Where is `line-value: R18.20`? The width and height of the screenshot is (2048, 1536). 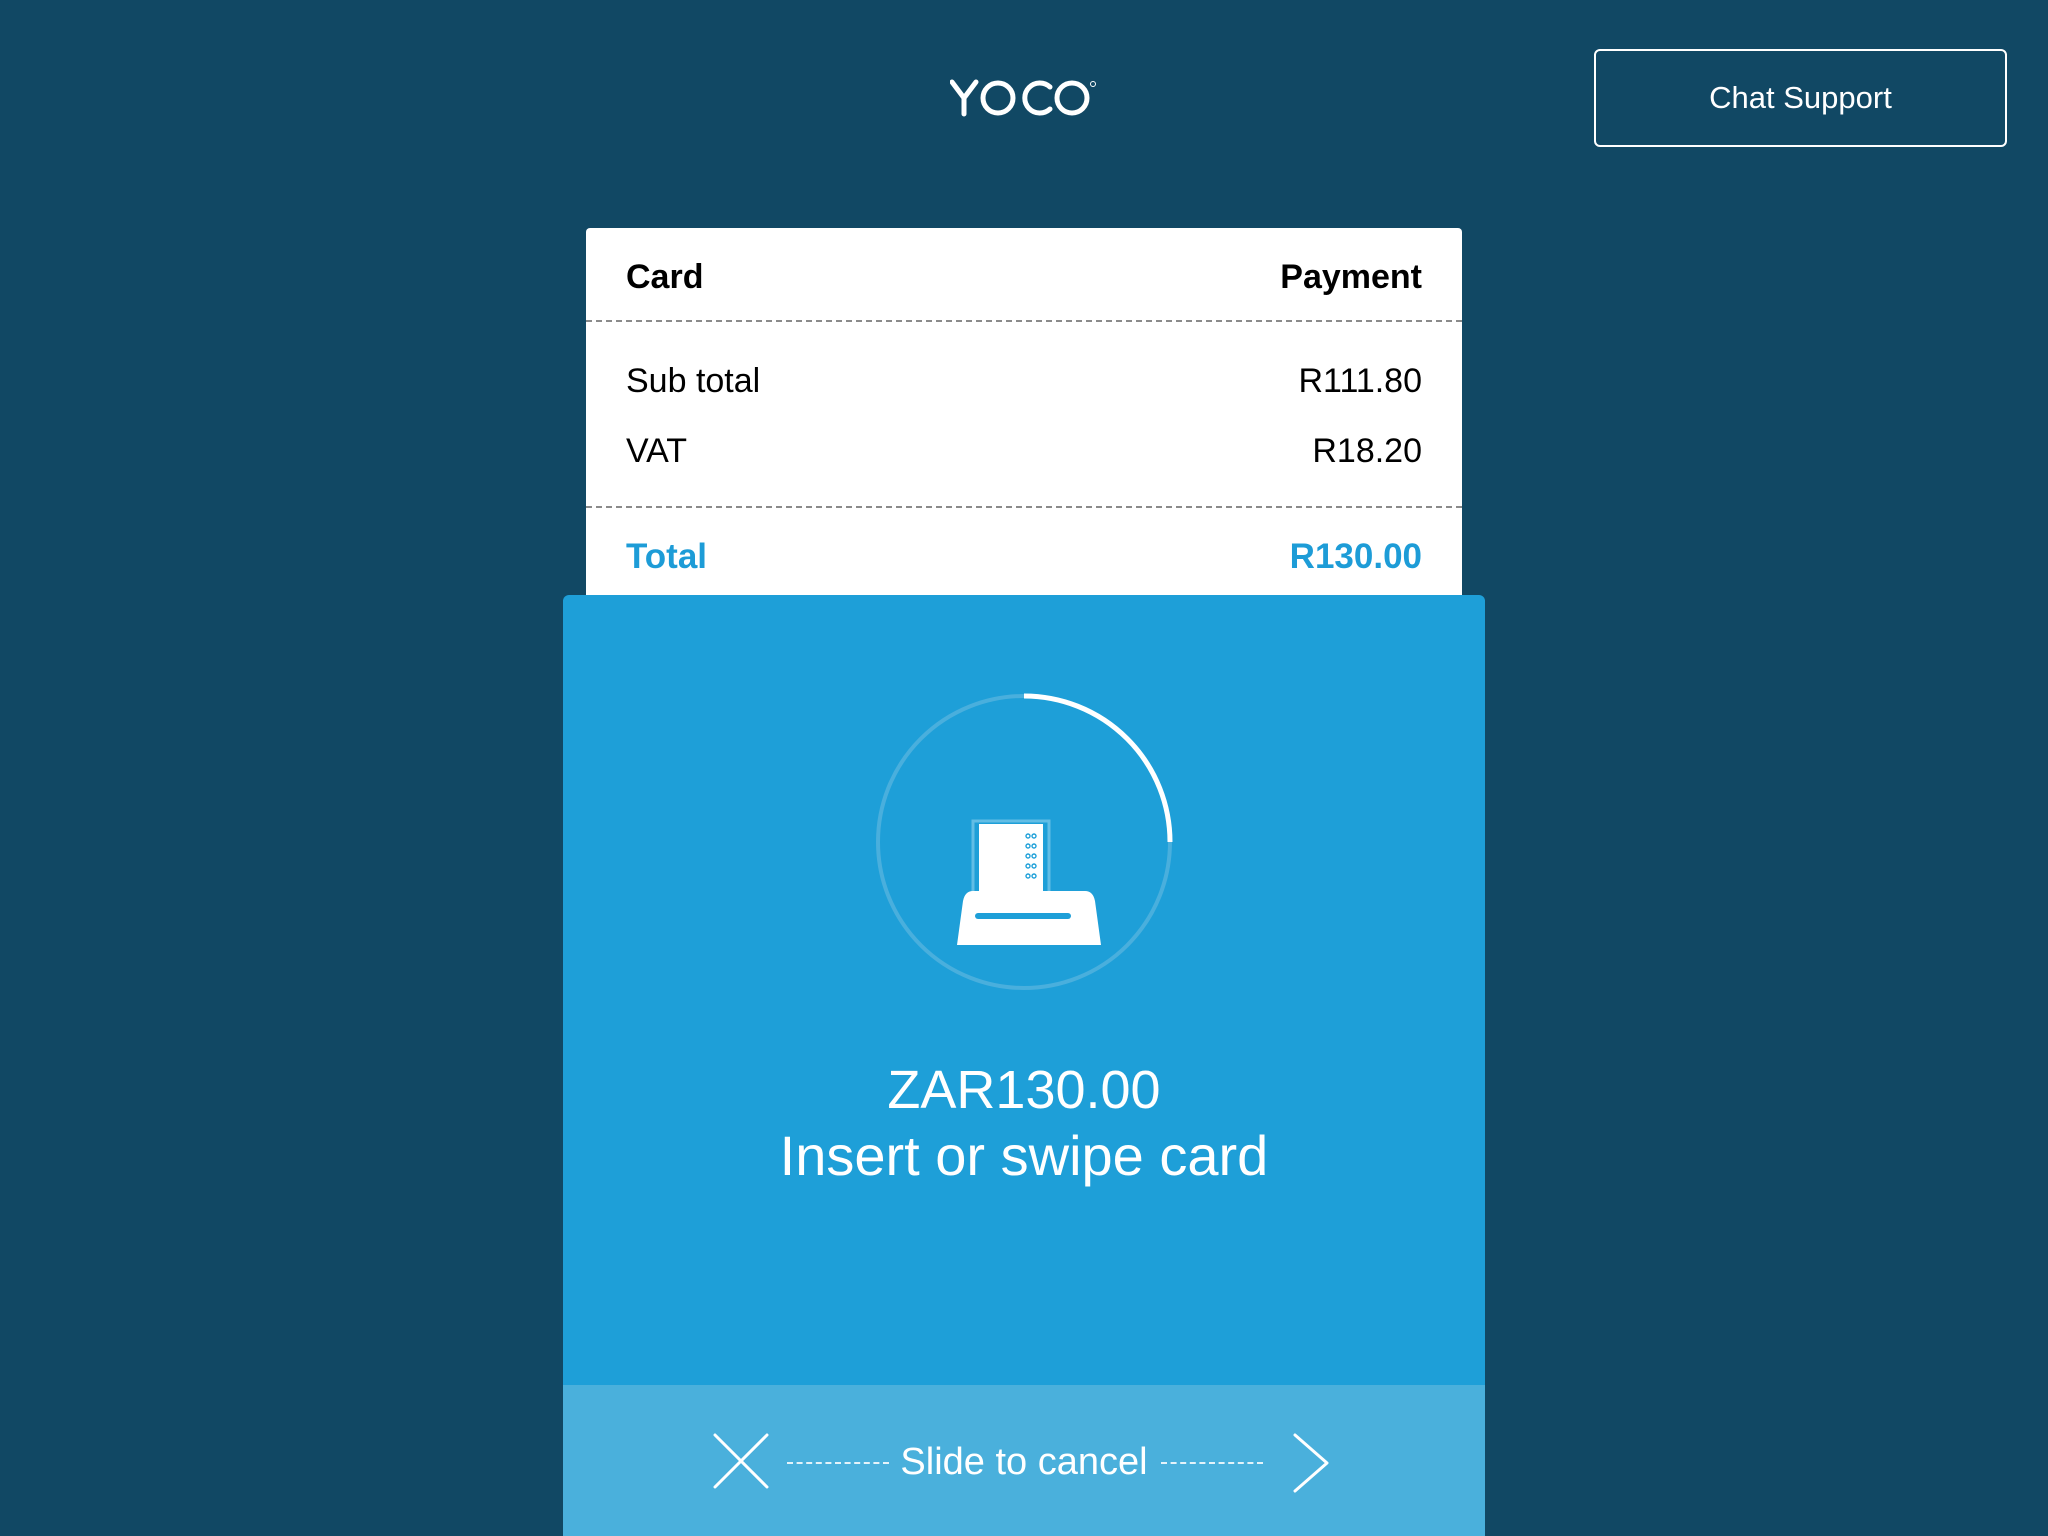
line-value: R18.20 is located at coordinates (1367, 450).